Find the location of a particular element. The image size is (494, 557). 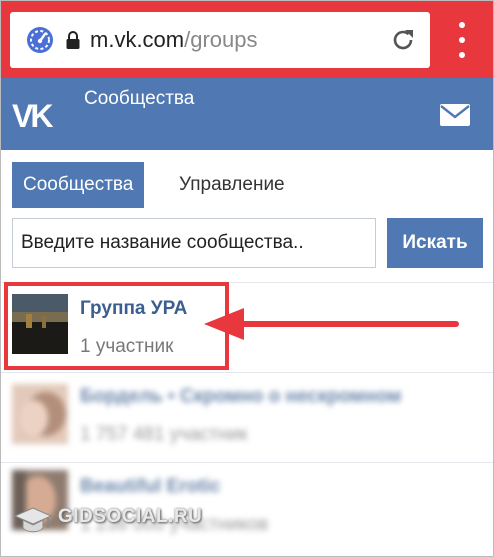

highlight-frame is located at coordinates (116, 326).